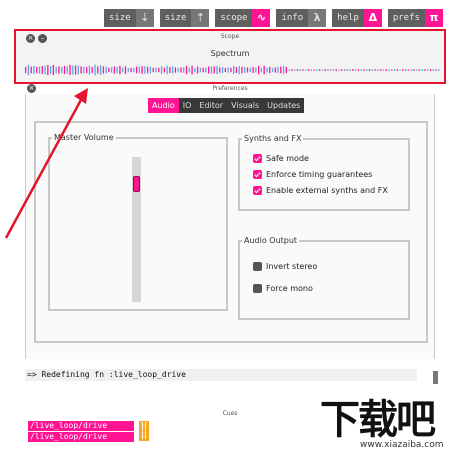  Describe the element at coordinates (372, 18) in the screenshot. I see `delta-icon: Δ` at that location.